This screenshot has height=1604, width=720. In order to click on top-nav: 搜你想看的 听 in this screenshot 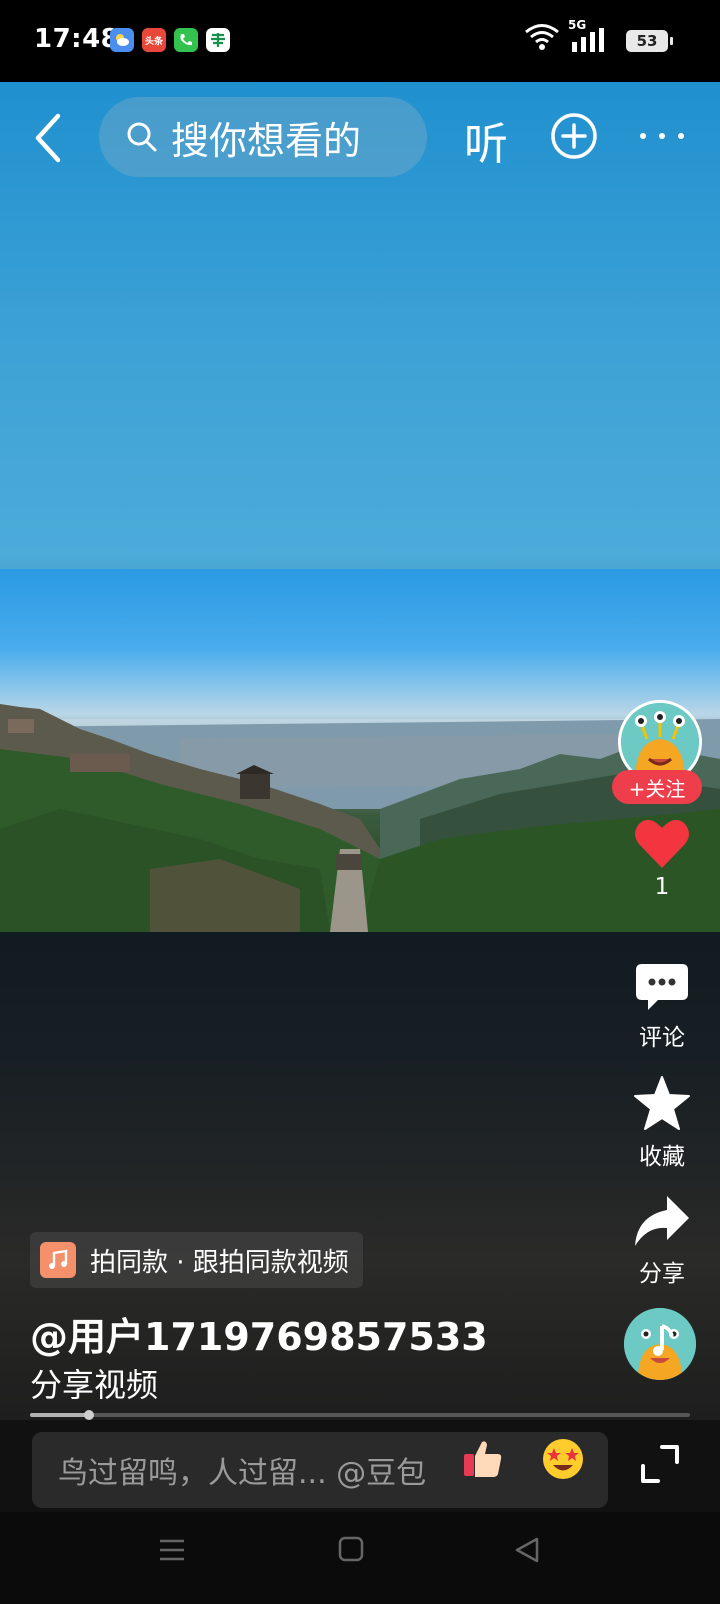, I will do `click(360, 136)`.